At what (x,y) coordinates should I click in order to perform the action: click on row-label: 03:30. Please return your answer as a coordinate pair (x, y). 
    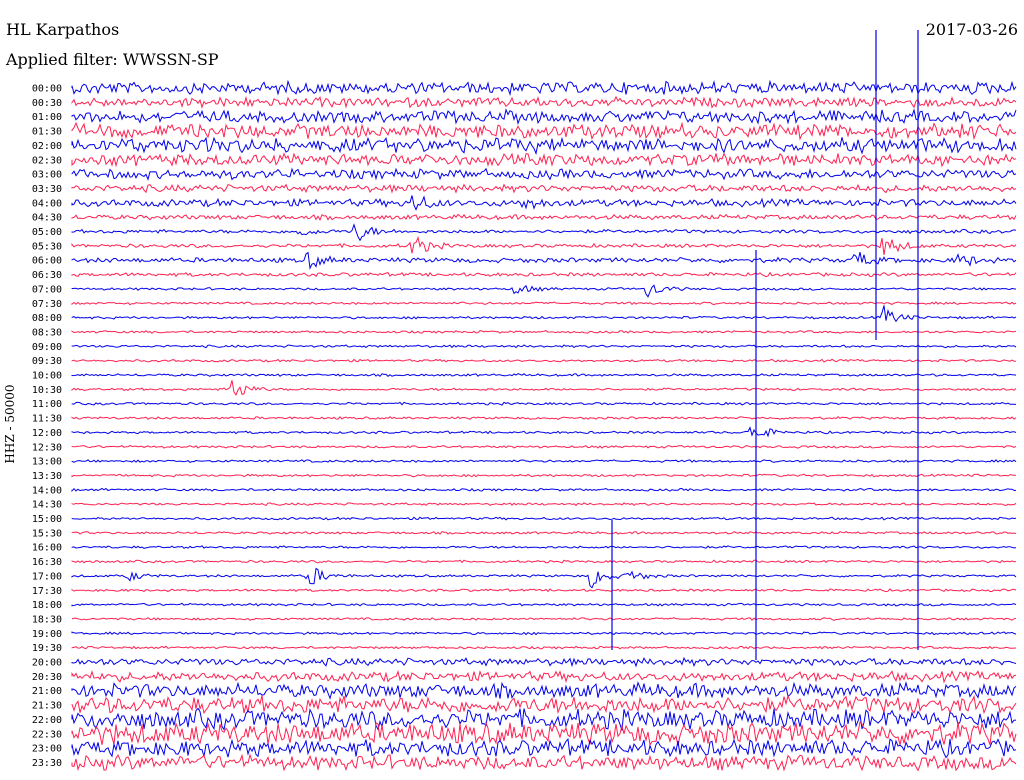
    Looking at the image, I should click on (47, 189).